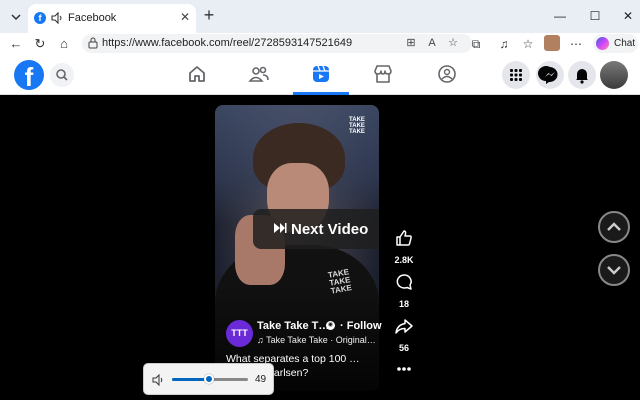 The height and width of the screenshot is (400, 640). Describe the element at coordinates (447, 74) in the screenshot. I see `groups-icon` at that location.